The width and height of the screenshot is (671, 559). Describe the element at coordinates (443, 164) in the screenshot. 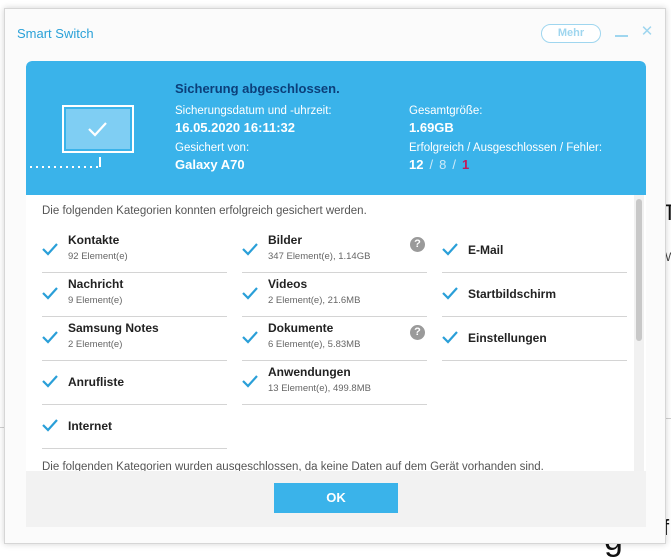

I see `excluded-count: 8` at that location.